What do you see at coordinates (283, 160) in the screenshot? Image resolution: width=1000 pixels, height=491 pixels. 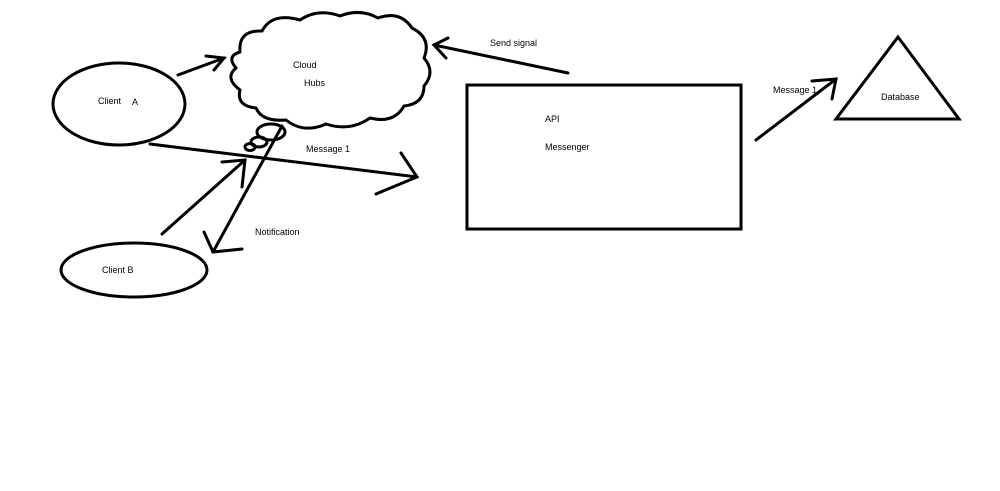 I see `arrow-client-a-to-api-shaft` at bounding box center [283, 160].